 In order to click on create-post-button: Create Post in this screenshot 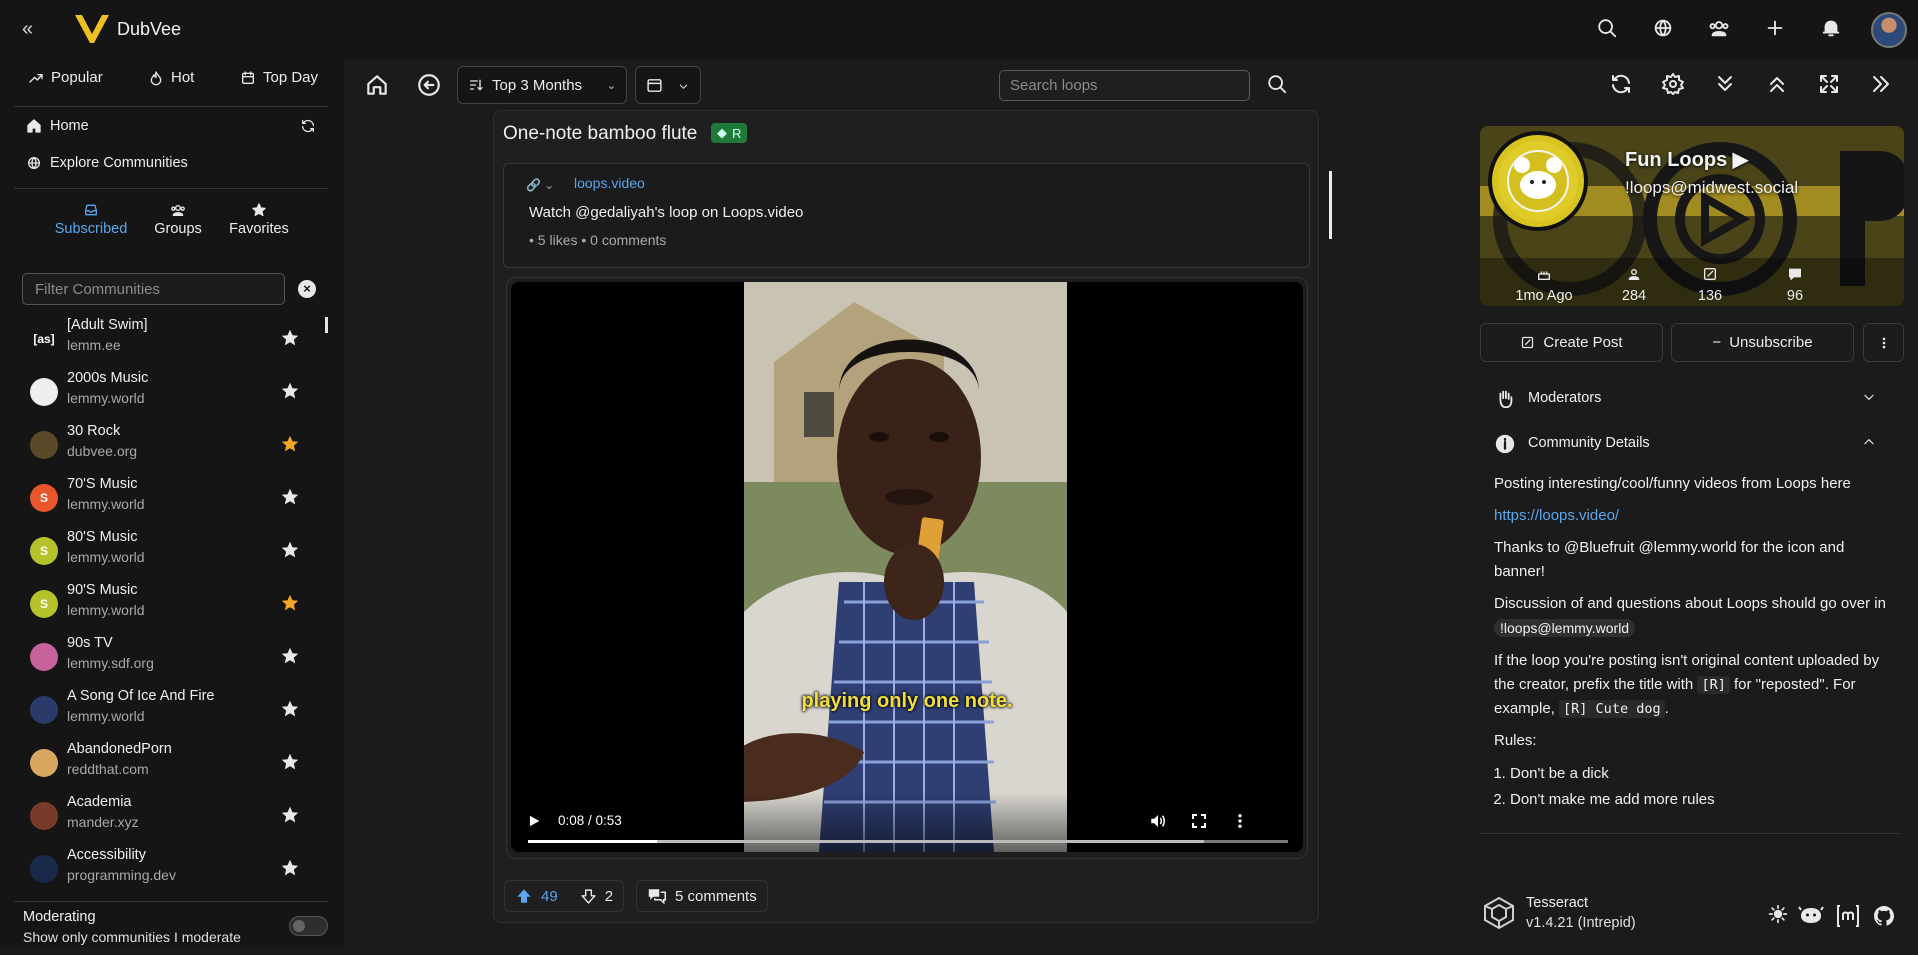, I will do `click(1571, 342)`.